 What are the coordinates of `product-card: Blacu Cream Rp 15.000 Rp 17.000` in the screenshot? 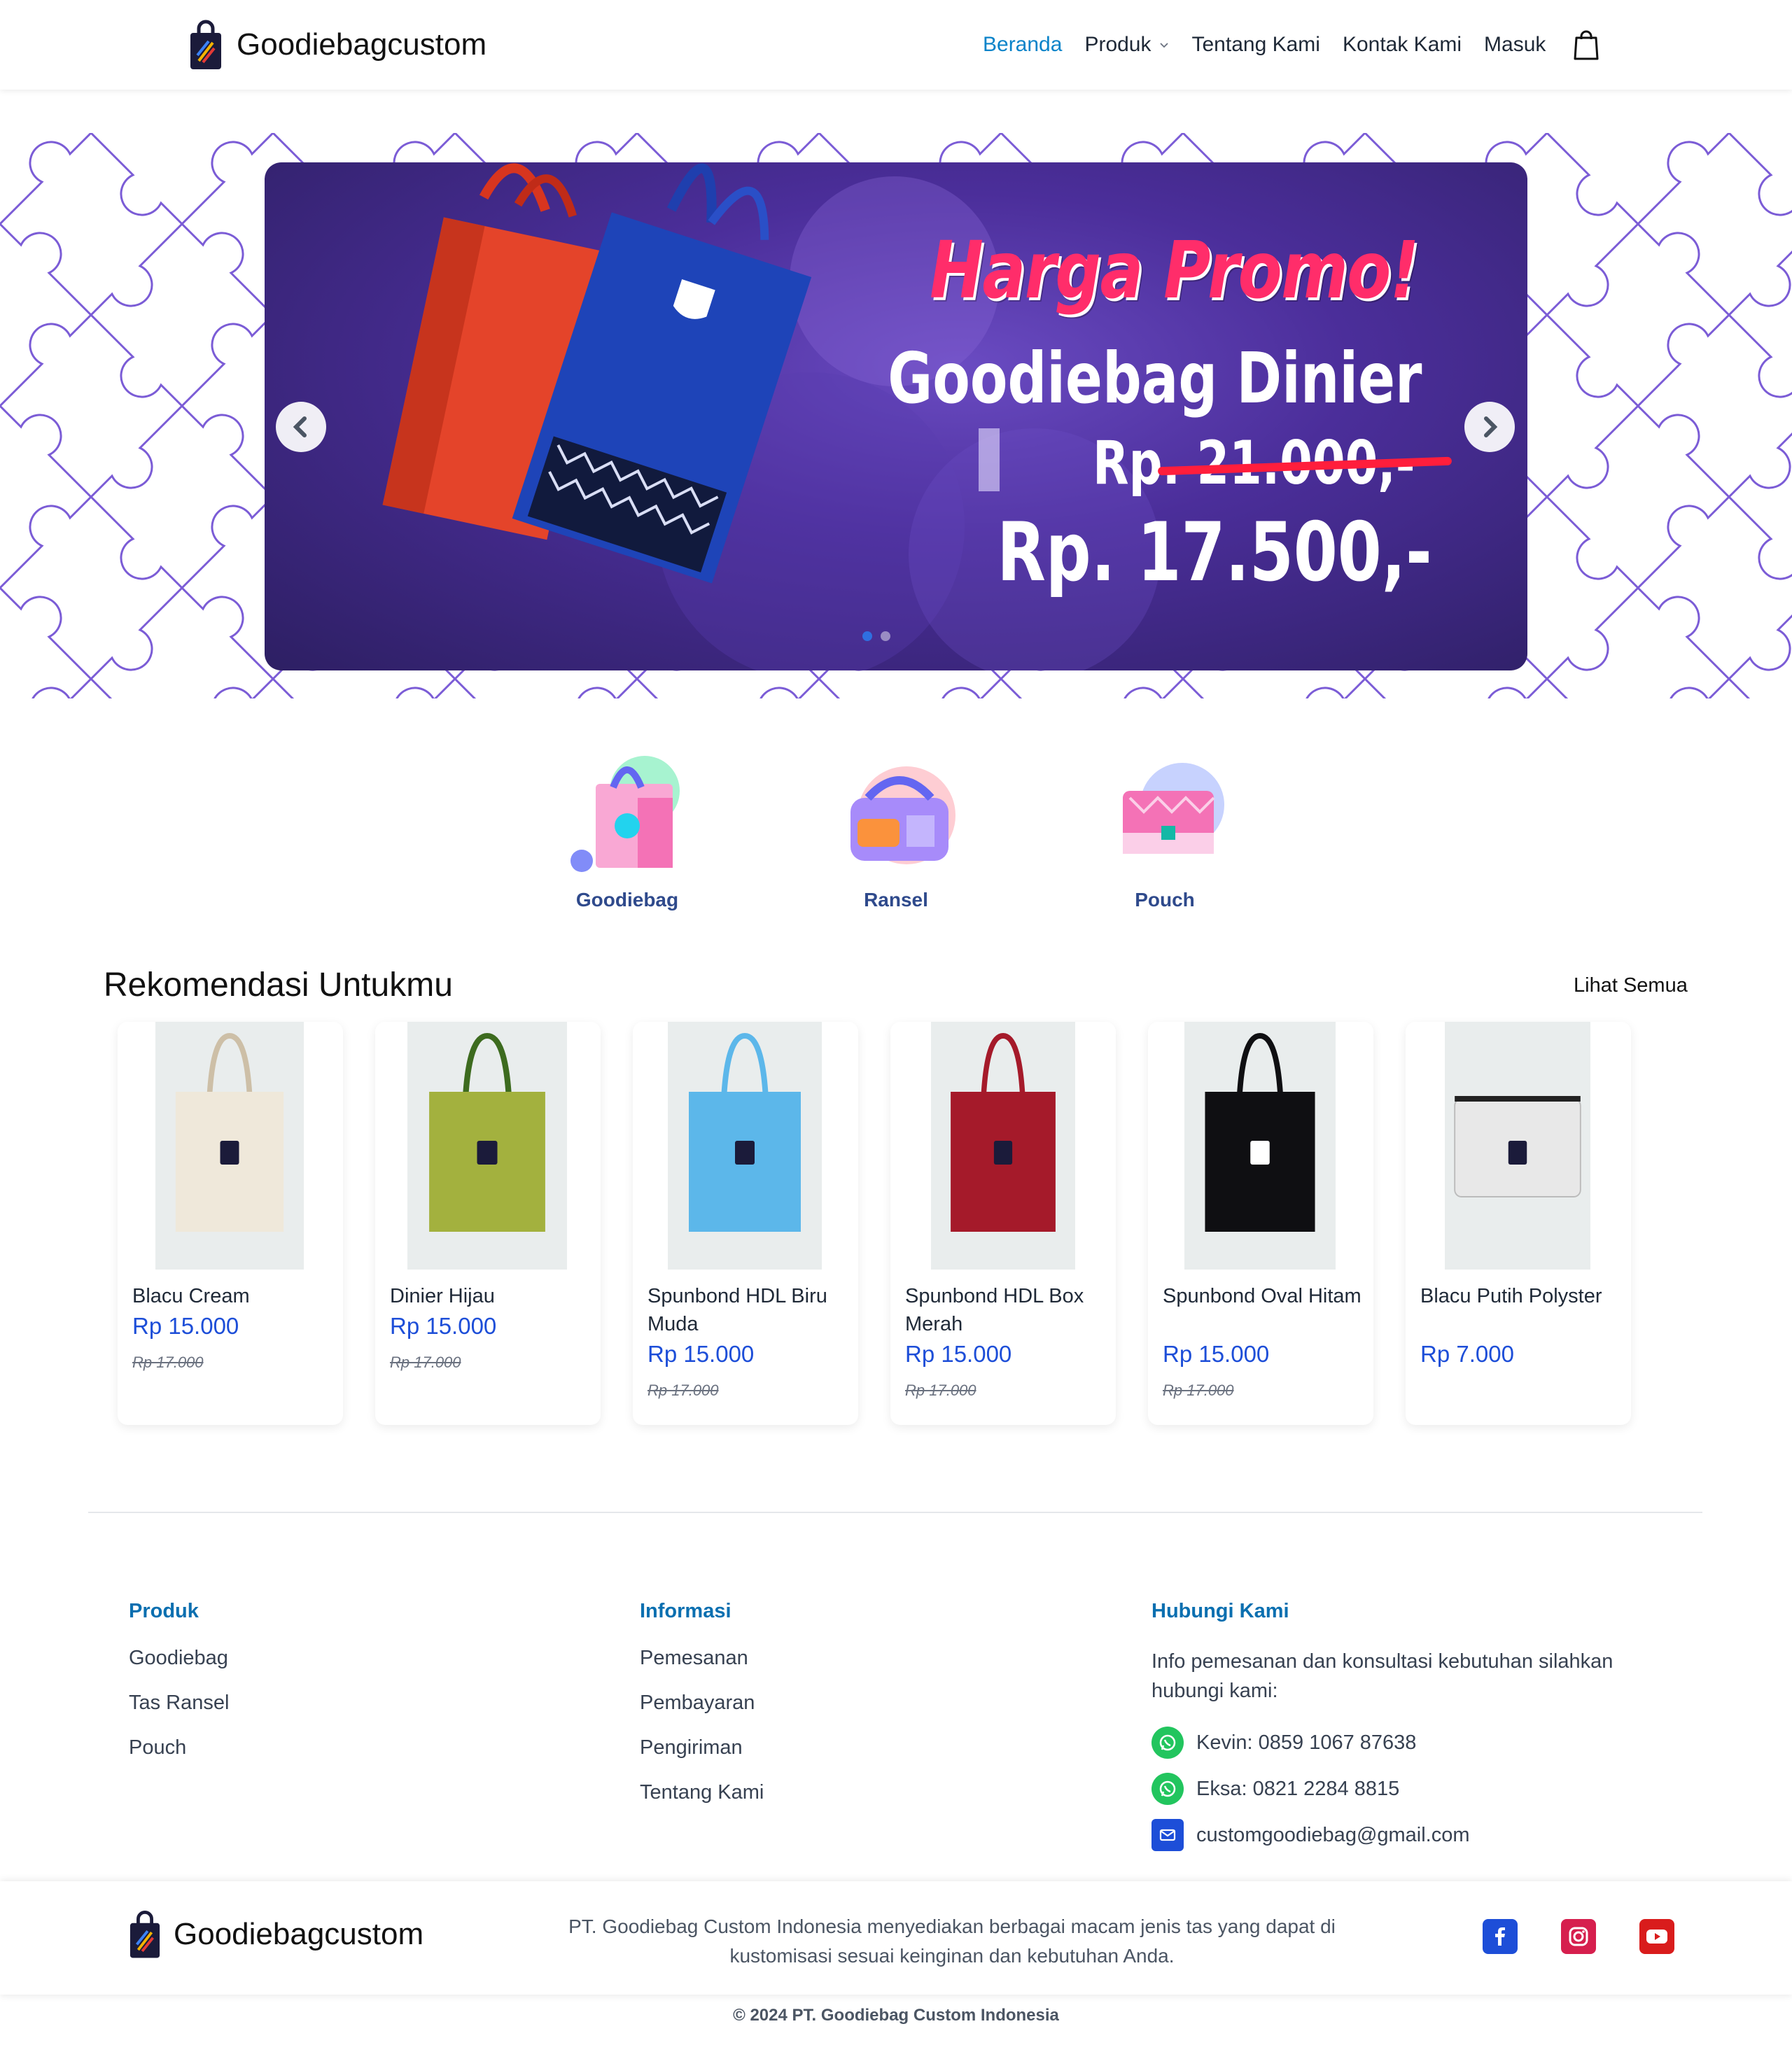 It's located at (230, 1224).